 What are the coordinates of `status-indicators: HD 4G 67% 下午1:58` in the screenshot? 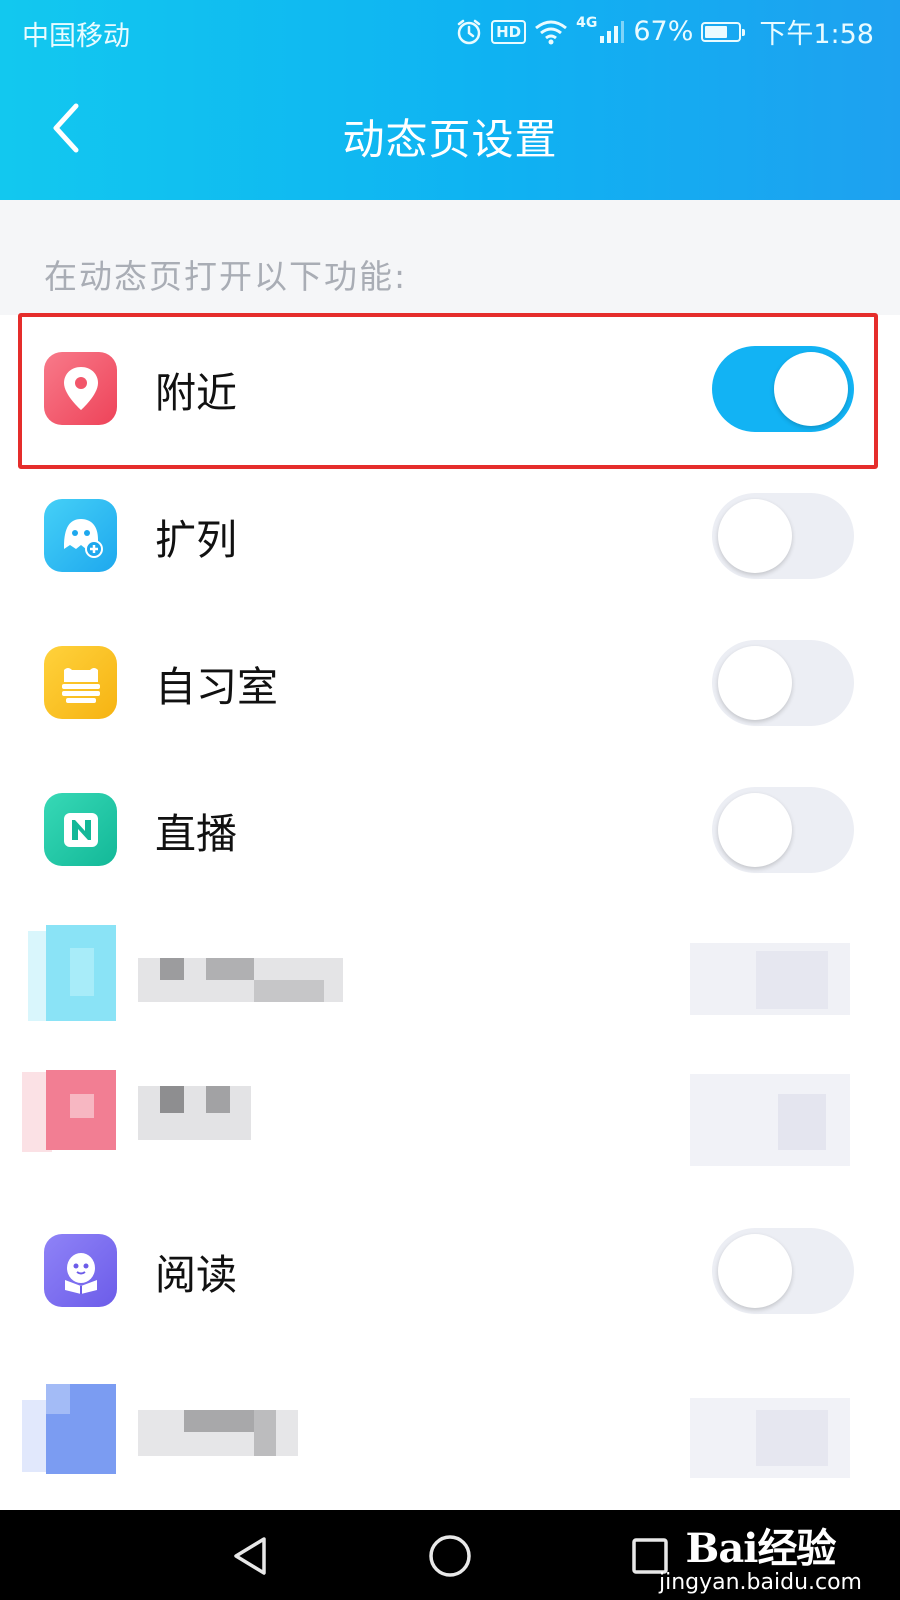 It's located at (664, 31).